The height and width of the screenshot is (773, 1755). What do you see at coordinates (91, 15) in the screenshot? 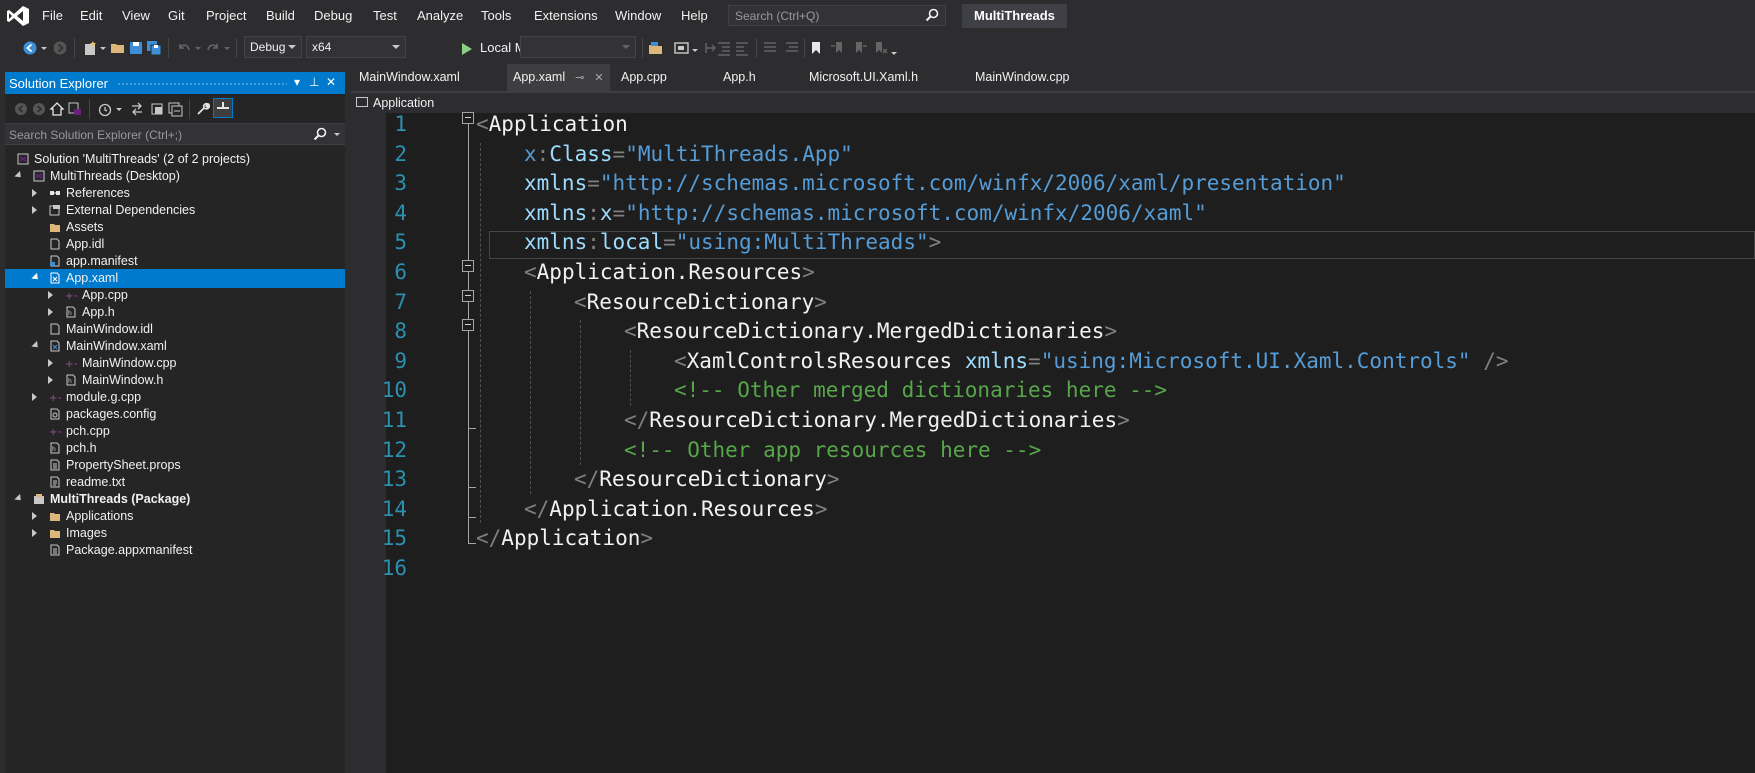
I see `menu-edit: Edit` at bounding box center [91, 15].